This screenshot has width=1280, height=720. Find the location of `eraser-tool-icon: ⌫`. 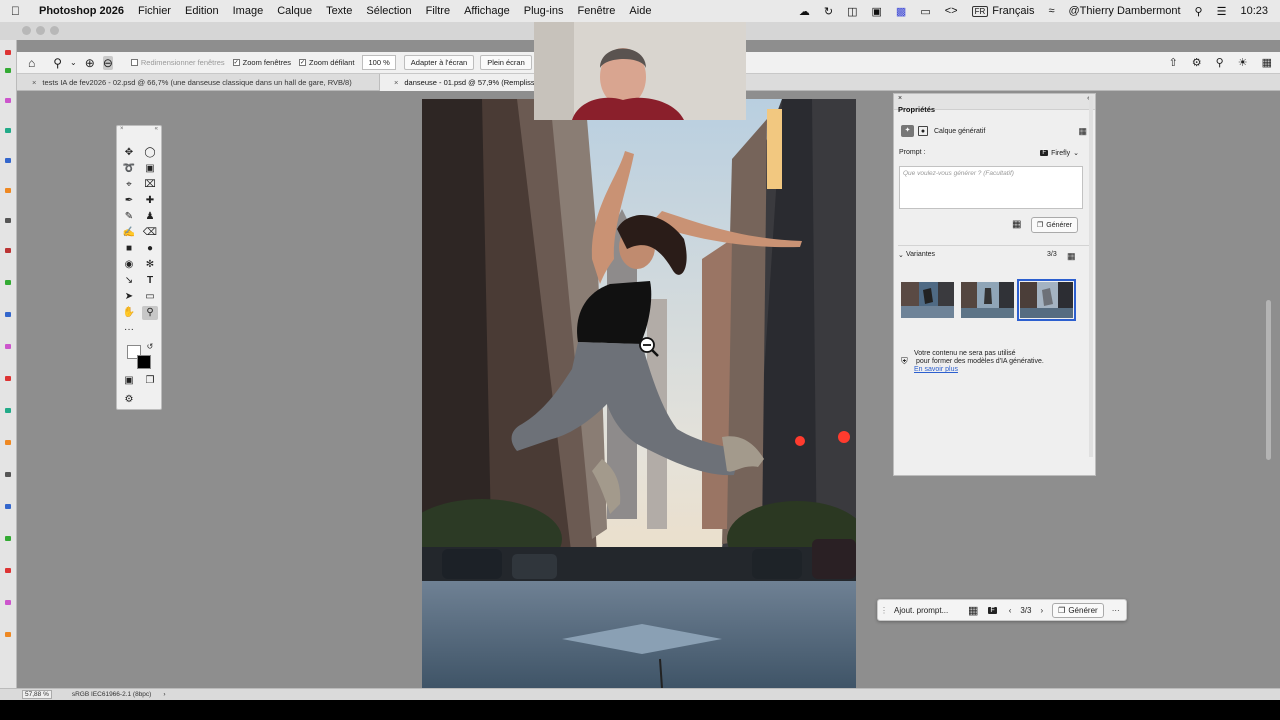

eraser-tool-icon: ⌫ is located at coordinates (150, 233).